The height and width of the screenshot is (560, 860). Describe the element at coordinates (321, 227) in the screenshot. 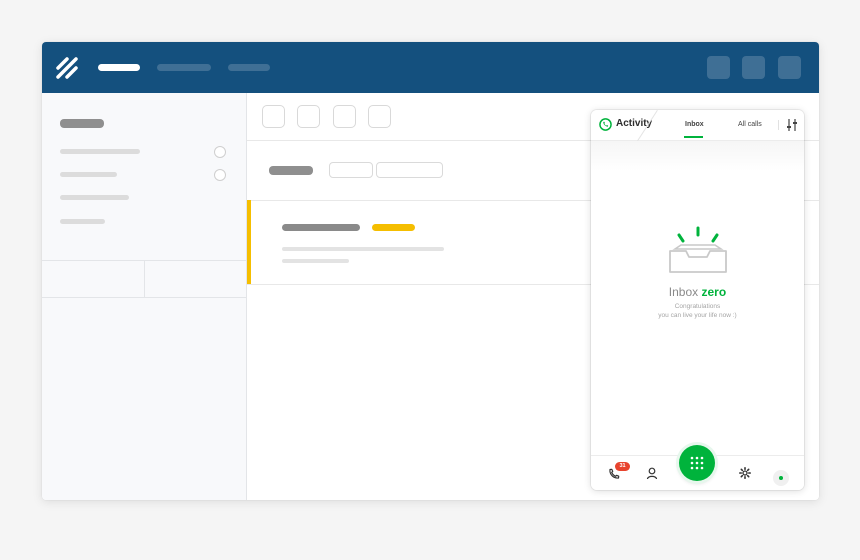

I see `conversation-title-placeholder` at that location.